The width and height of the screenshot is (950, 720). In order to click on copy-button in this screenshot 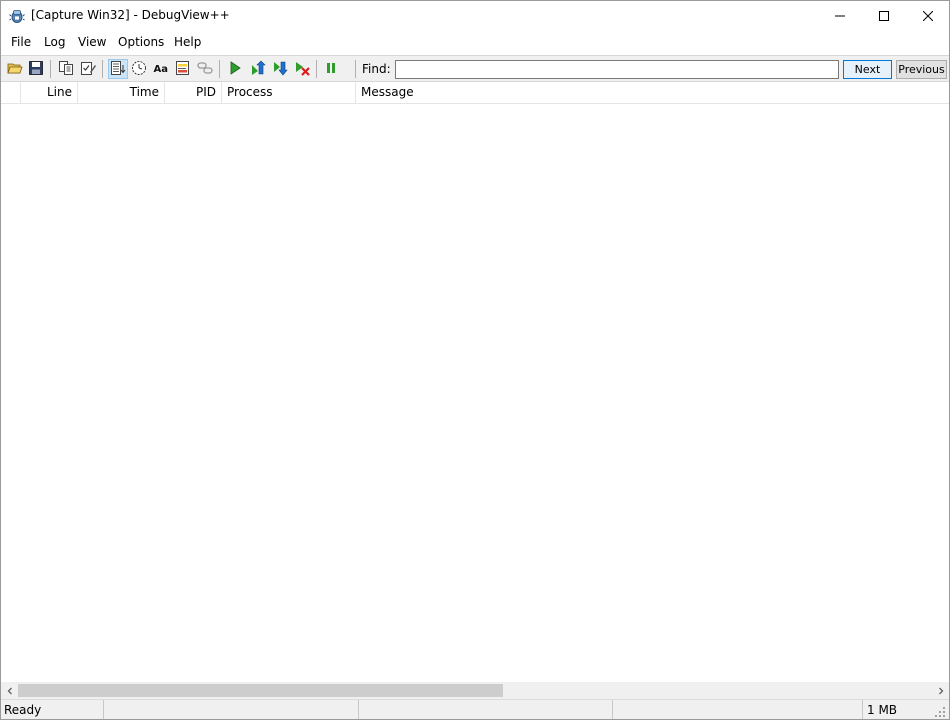, I will do `click(66, 69)`.